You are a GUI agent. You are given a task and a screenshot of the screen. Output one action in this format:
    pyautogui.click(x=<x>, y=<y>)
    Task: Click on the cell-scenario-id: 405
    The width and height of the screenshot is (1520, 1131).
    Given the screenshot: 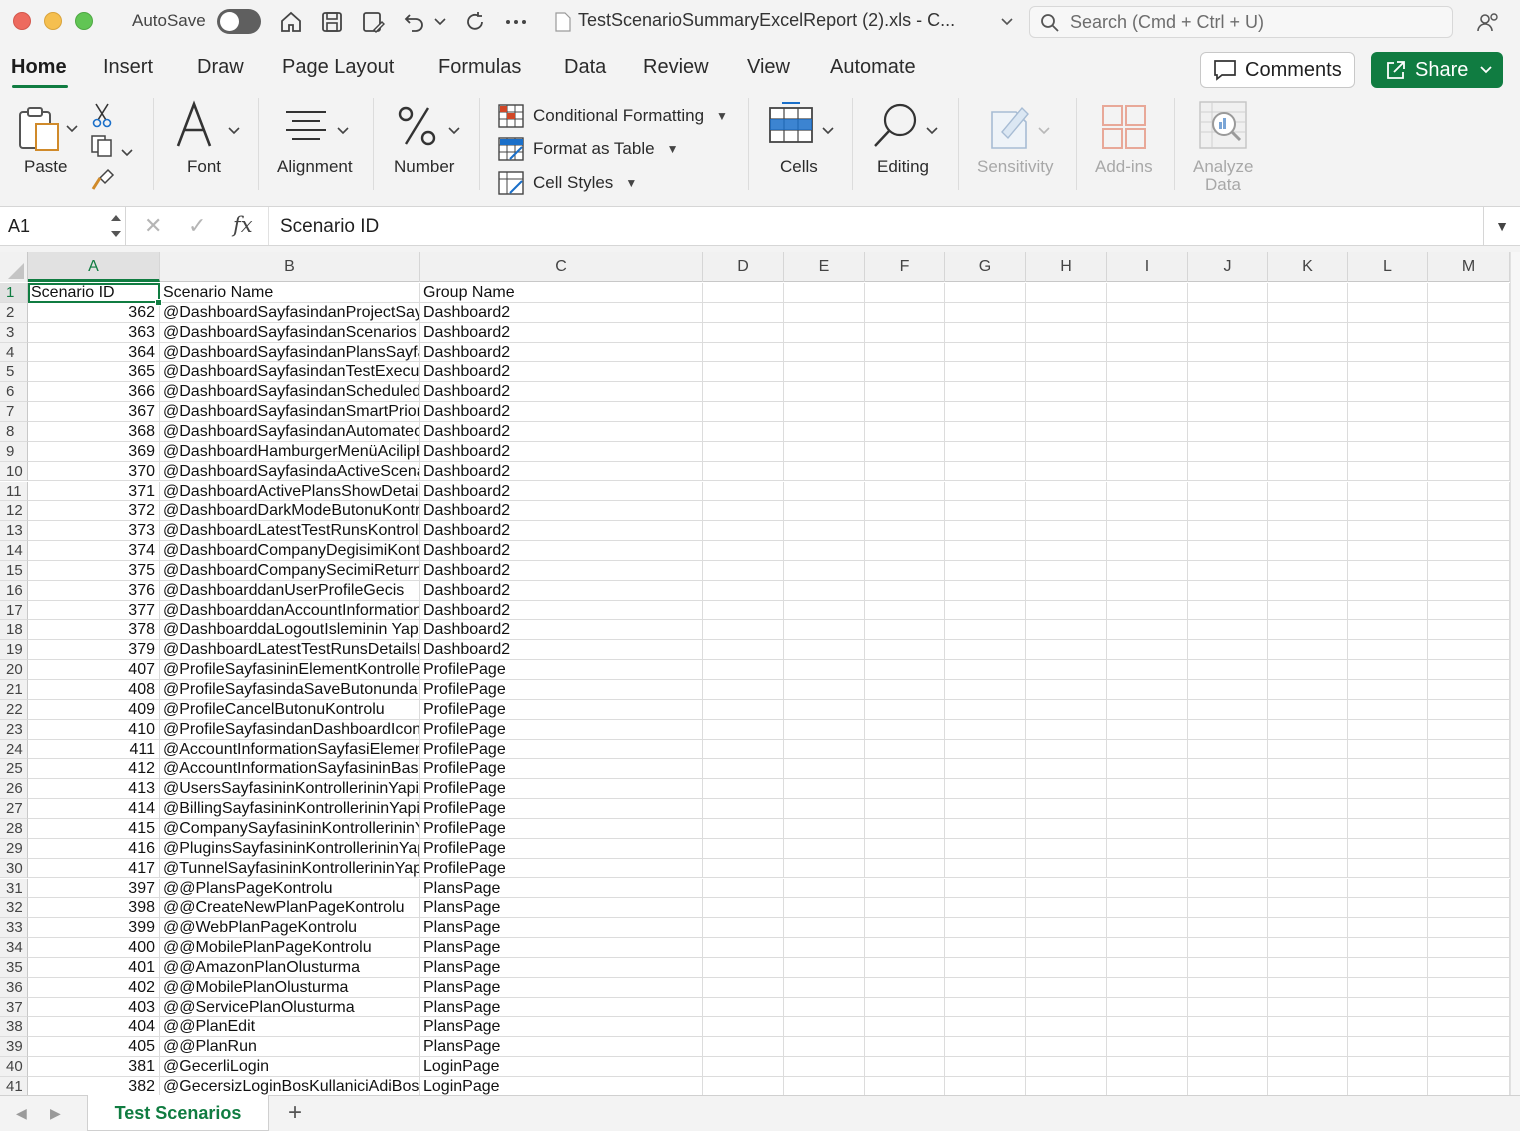 What is the action you would take?
    pyautogui.click(x=94, y=1047)
    